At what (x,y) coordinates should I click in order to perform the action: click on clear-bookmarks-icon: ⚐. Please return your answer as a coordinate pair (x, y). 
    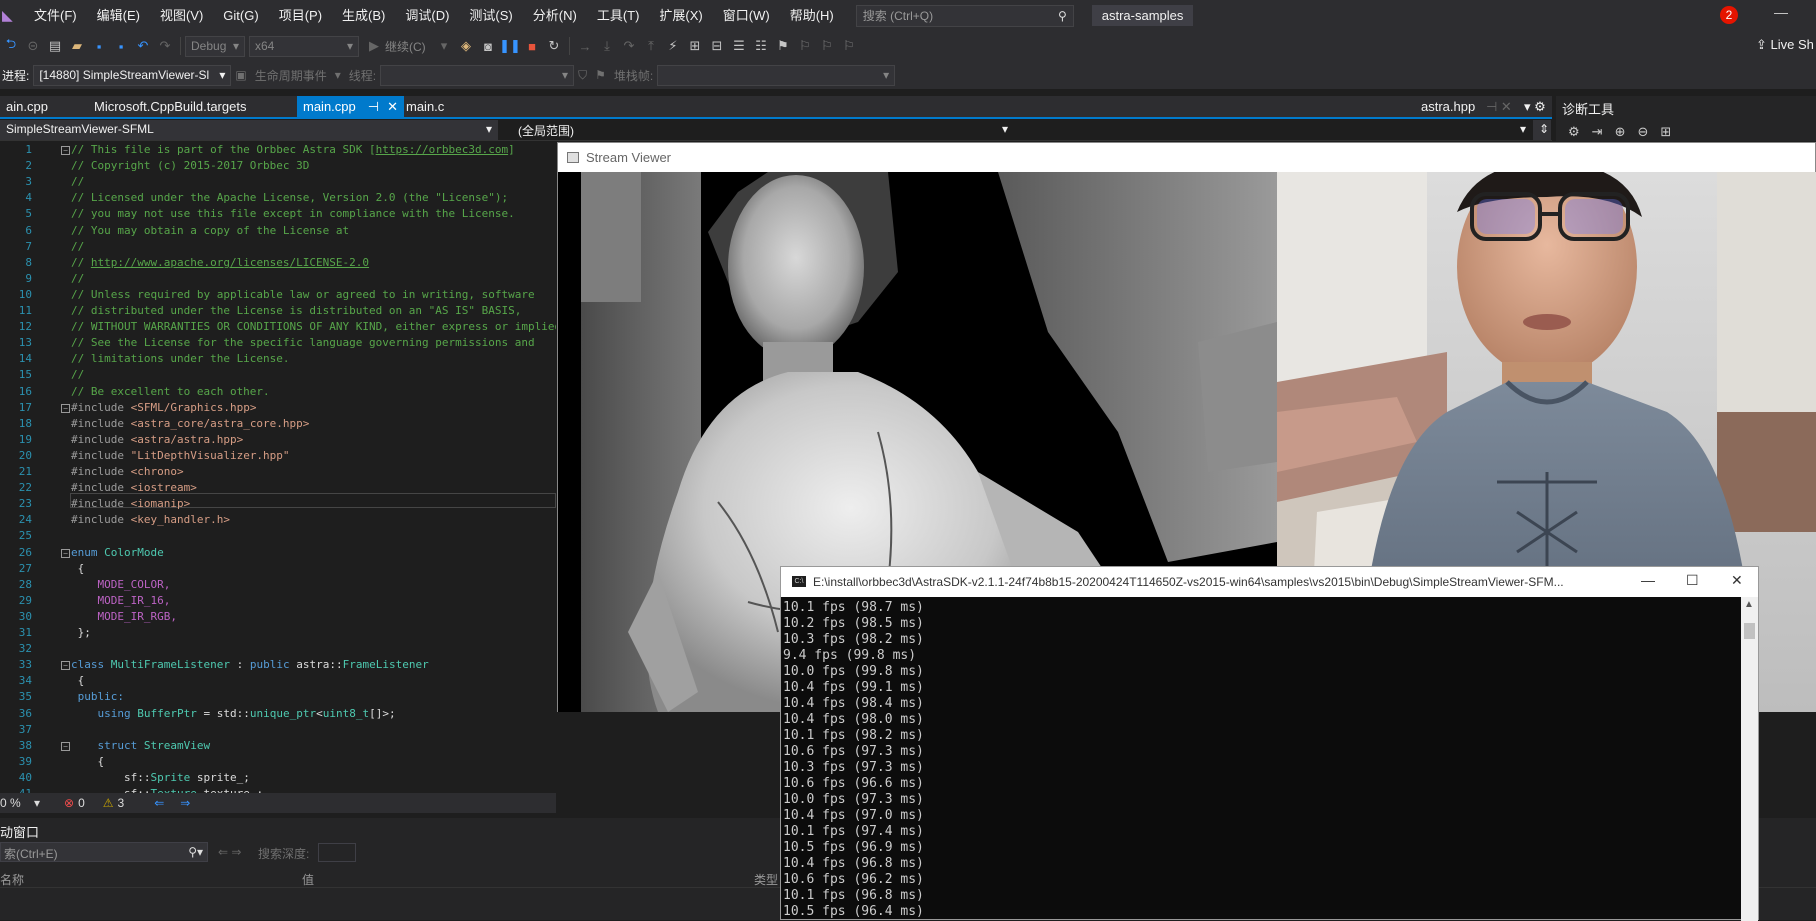
    Looking at the image, I should click on (849, 46).